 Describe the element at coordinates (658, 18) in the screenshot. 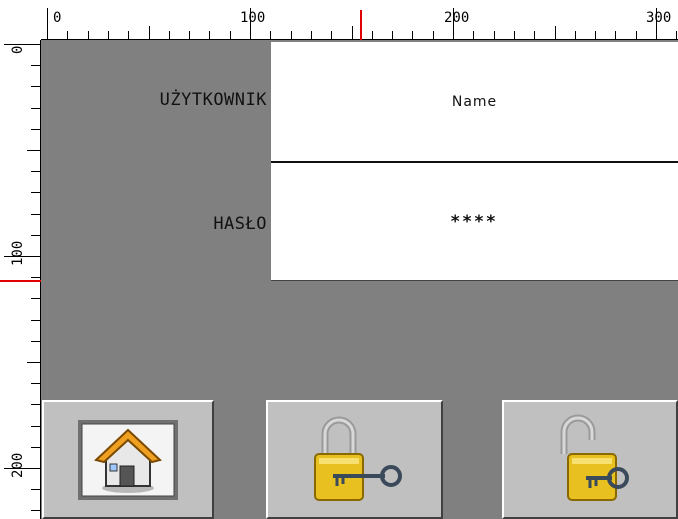

I see `horizontal-ruler-label-300: 300` at that location.